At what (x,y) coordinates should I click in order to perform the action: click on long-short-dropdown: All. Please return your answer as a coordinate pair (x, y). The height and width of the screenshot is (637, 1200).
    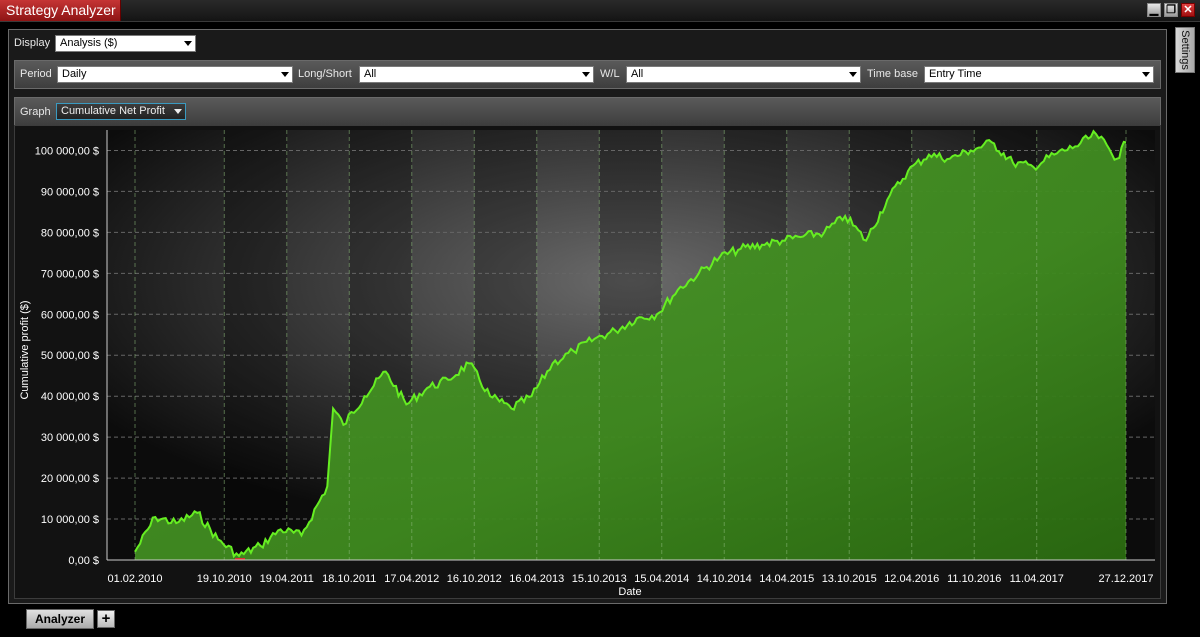
    Looking at the image, I should click on (476, 74).